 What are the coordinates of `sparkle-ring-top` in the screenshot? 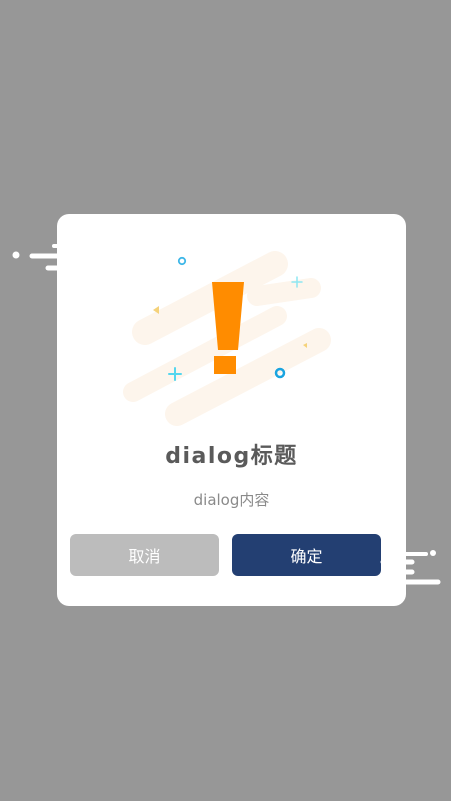 It's located at (182, 261).